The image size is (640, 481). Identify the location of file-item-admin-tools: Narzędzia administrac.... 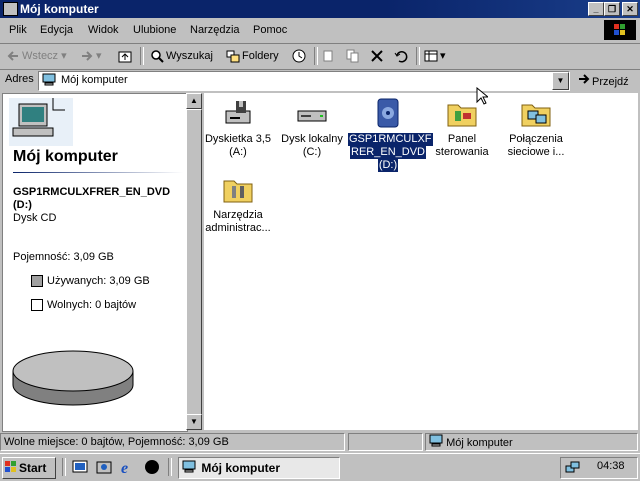
(238, 204).